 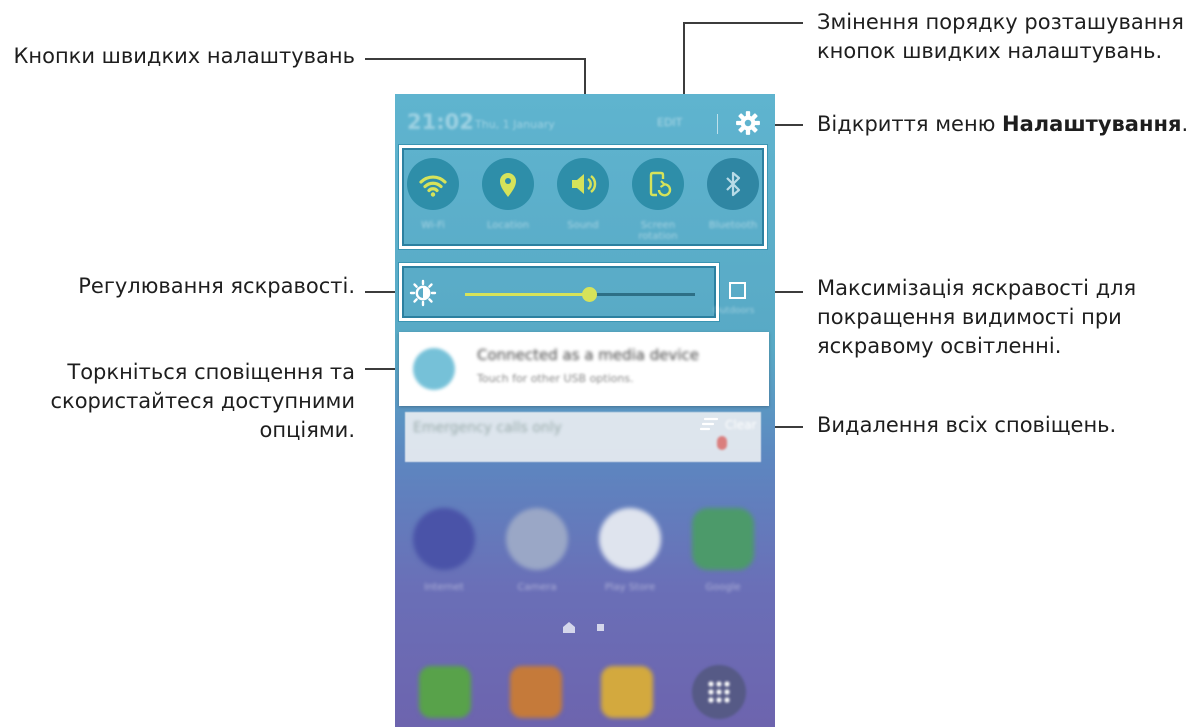 I want to click on brightness-sun-icon, so click(x=423, y=293).